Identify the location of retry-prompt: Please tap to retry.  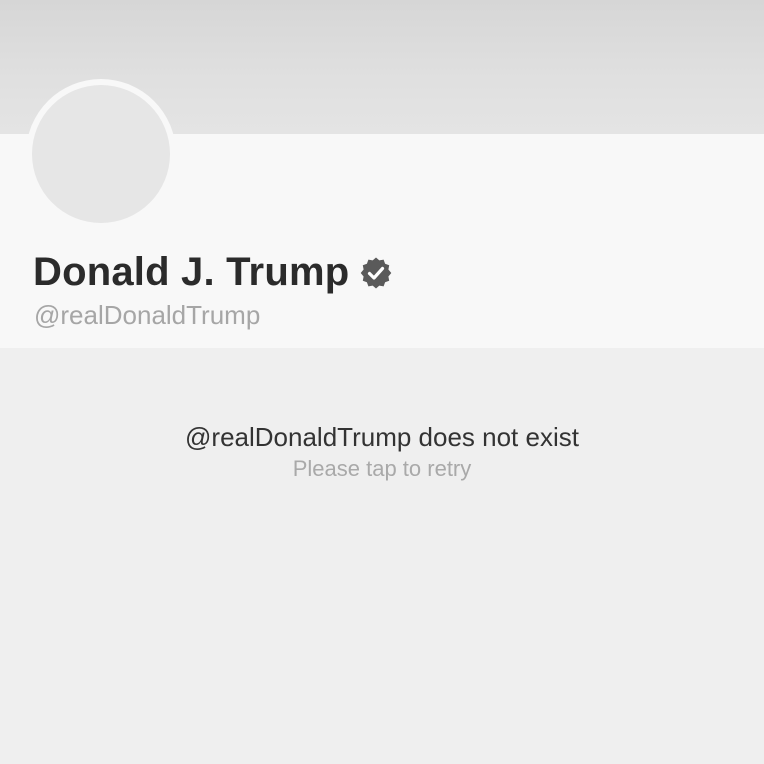
(382, 469).